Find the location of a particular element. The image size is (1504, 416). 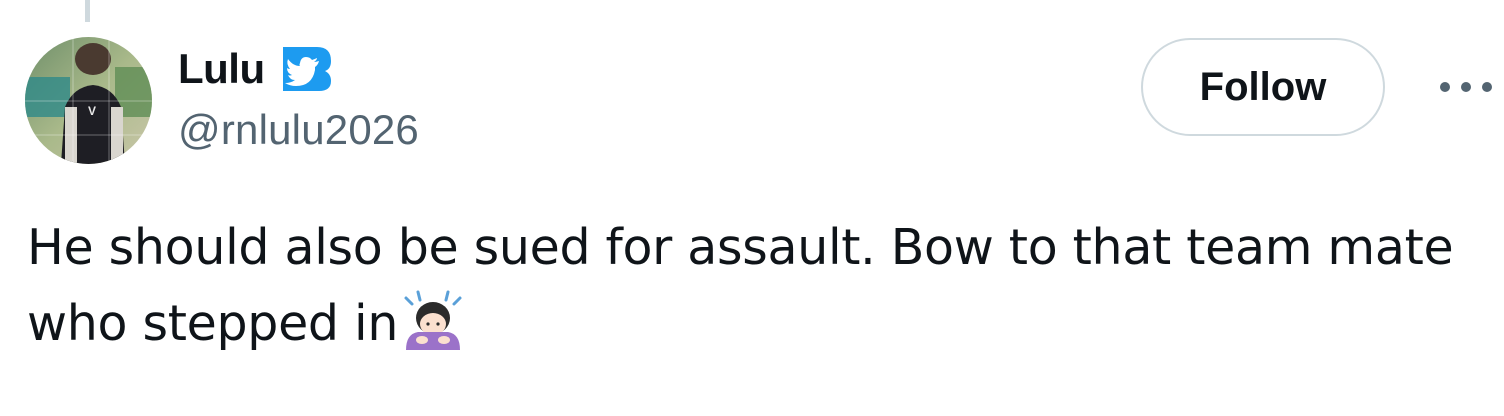

follow-button: Follow is located at coordinates (1263, 87).